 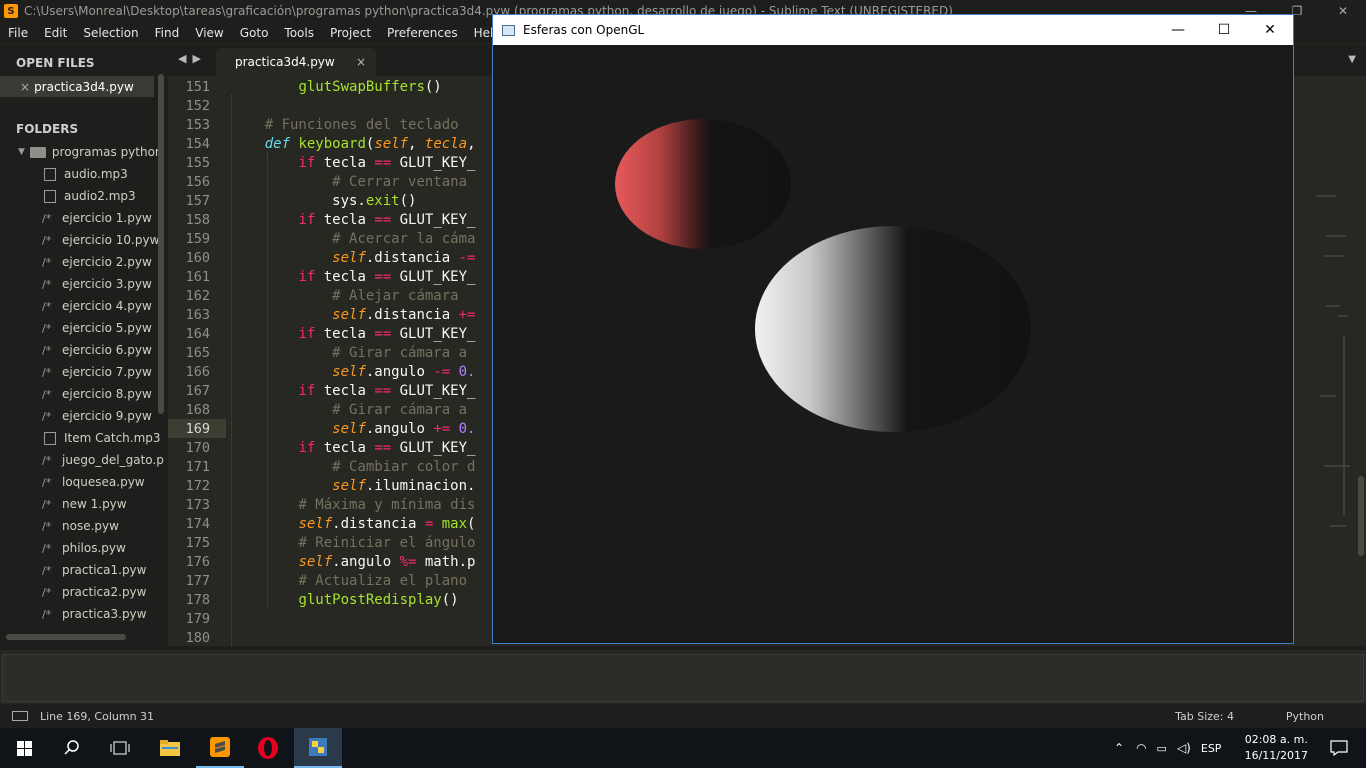 I want to click on taskbar-sublime-text, so click(x=220, y=748).